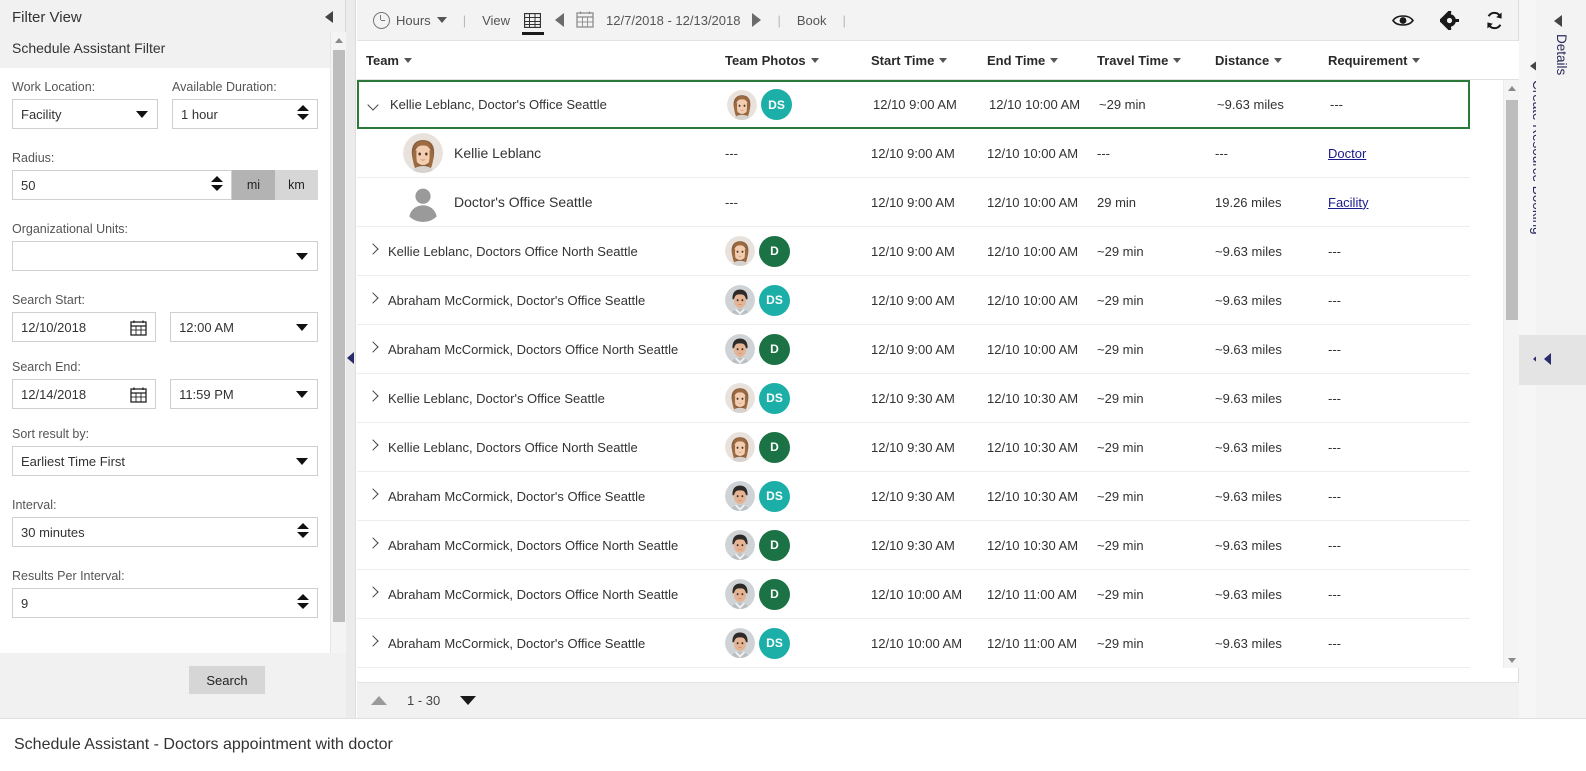  What do you see at coordinates (122, 185) in the screenshot?
I see `radius-input: 50` at bounding box center [122, 185].